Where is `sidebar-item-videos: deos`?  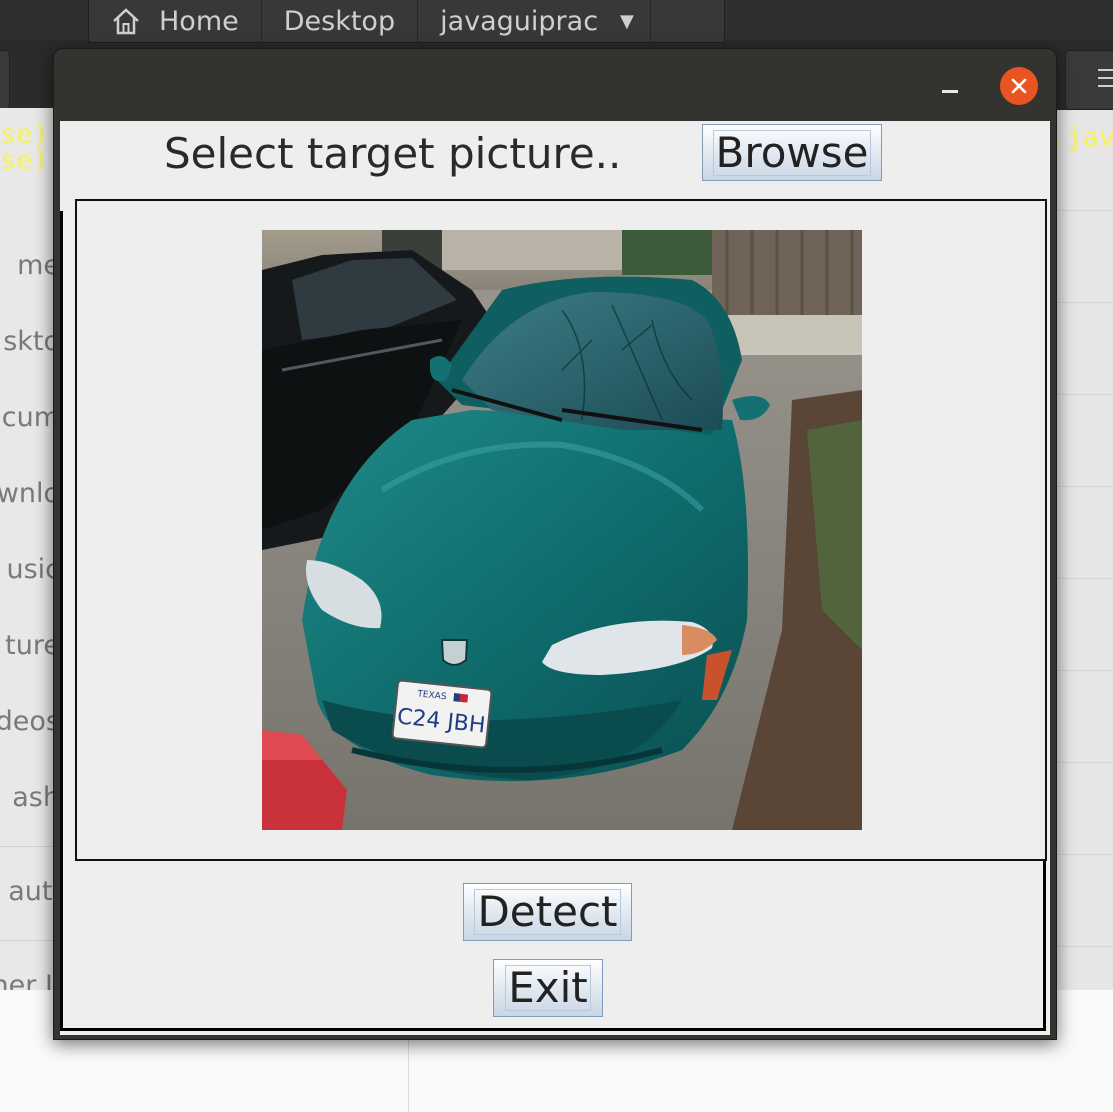 sidebar-item-videos: deos is located at coordinates (30, 721).